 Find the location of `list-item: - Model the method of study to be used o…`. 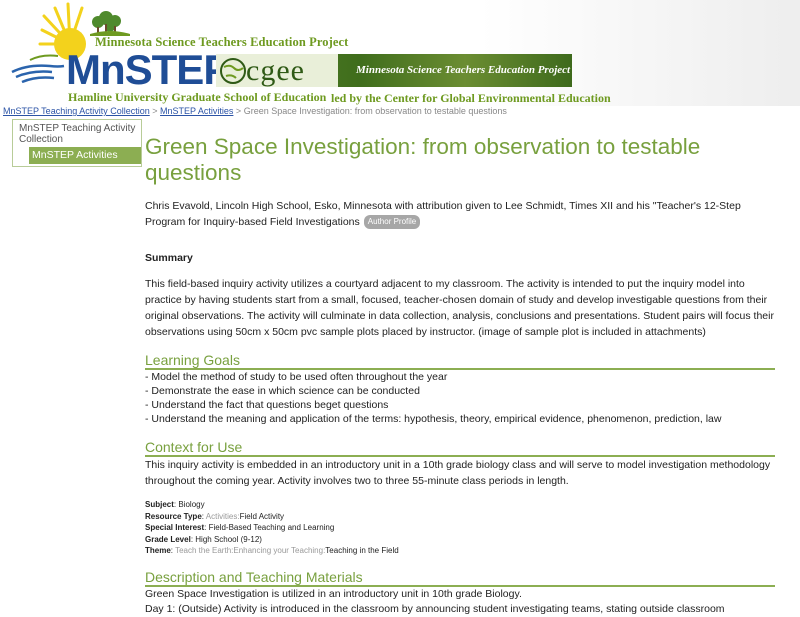

list-item: - Model the method of study to be used o… is located at coordinates (296, 377).